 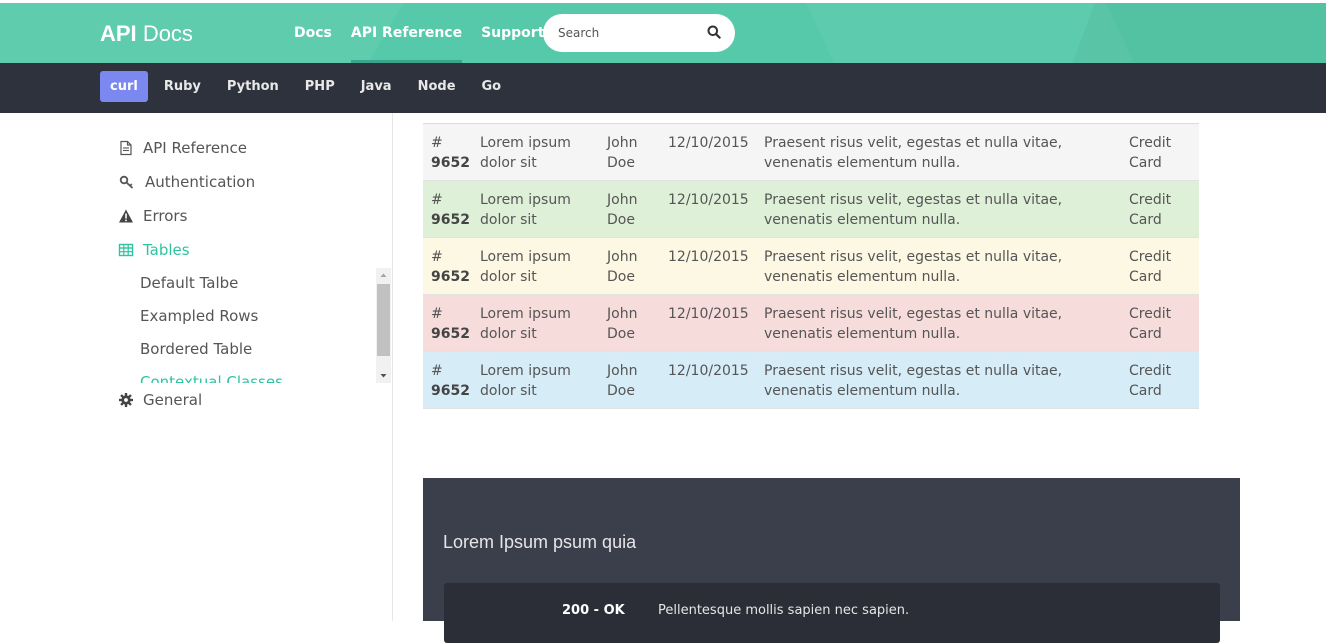 What do you see at coordinates (126, 148) in the screenshot?
I see `file-icon` at bounding box center [126, 148].